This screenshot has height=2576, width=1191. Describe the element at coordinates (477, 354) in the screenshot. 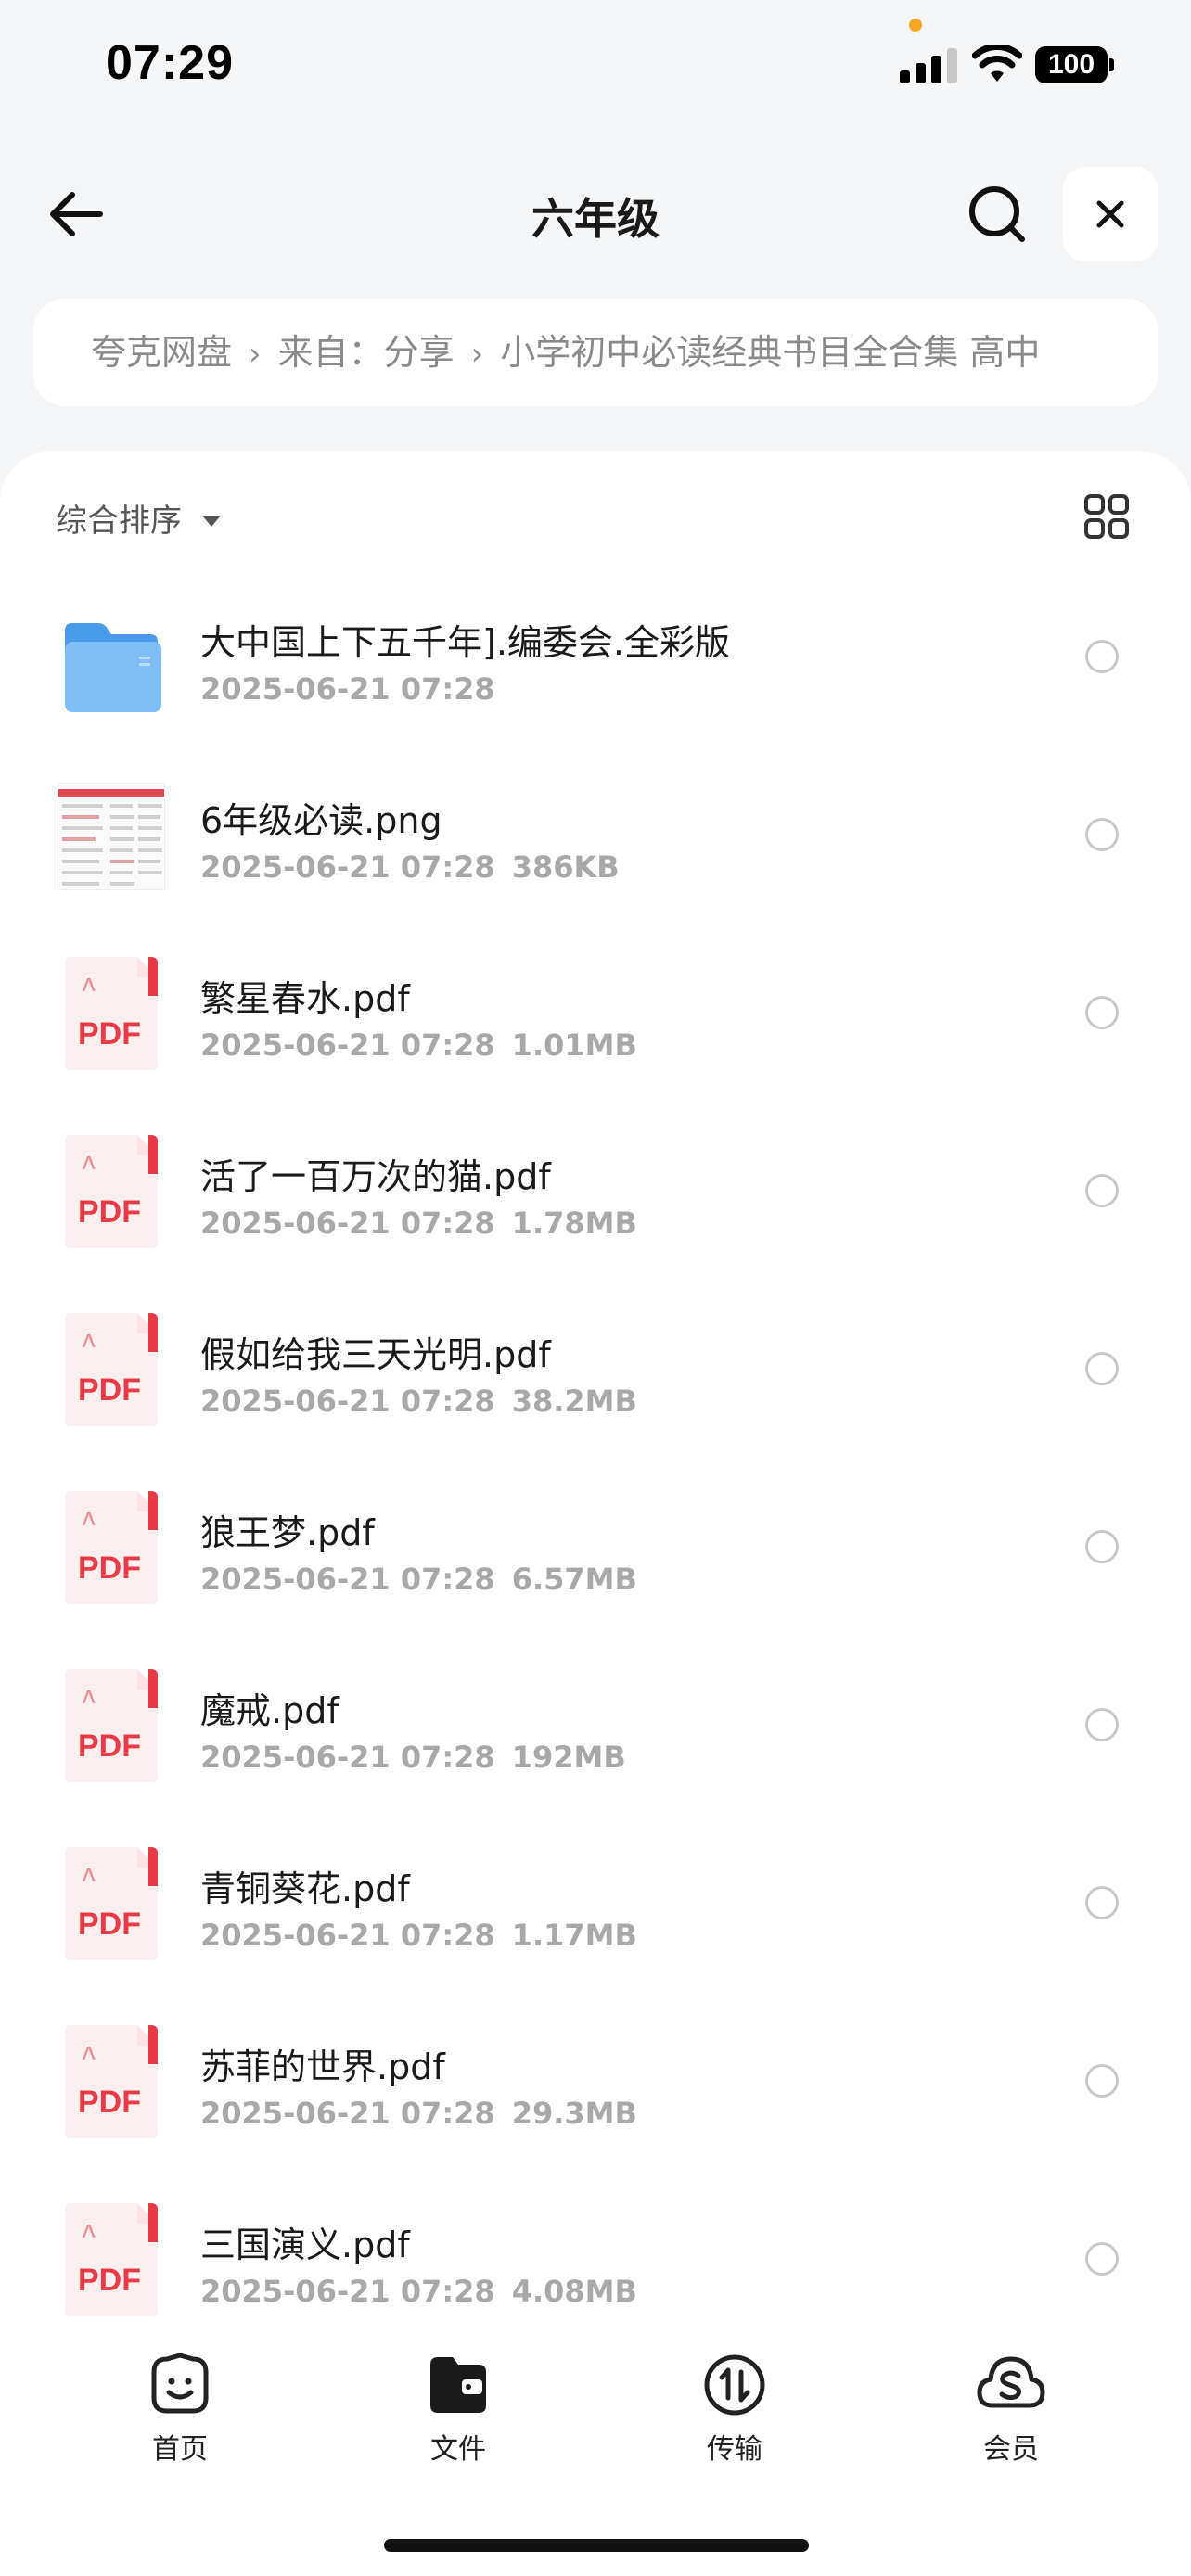

I see `chevron-right-icon: ›` at that location.